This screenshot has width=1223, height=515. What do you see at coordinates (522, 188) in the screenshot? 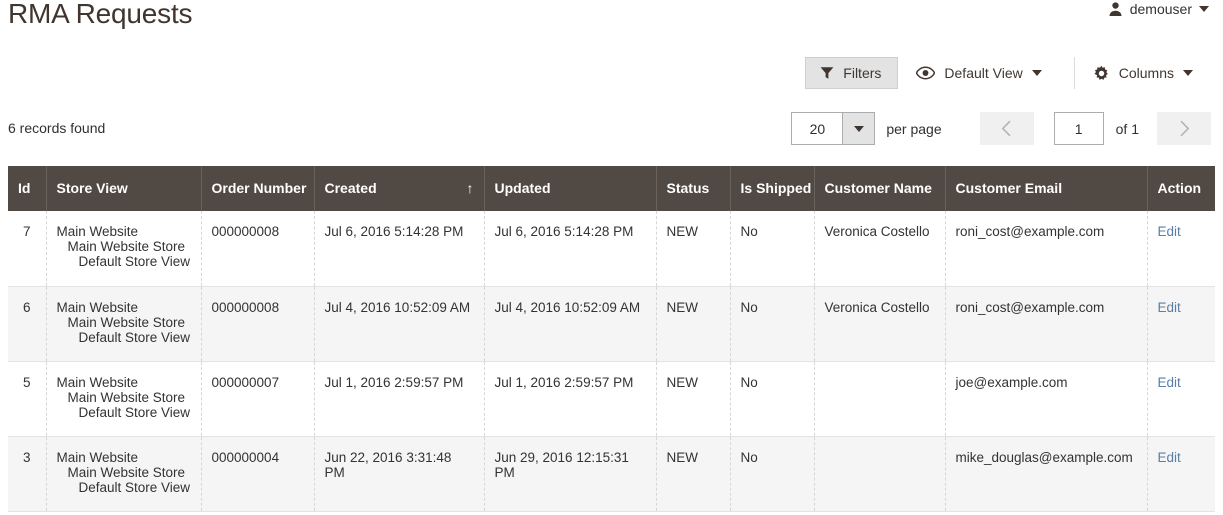
I see `column-header-label: Updated` at bounding box center [522, 188].